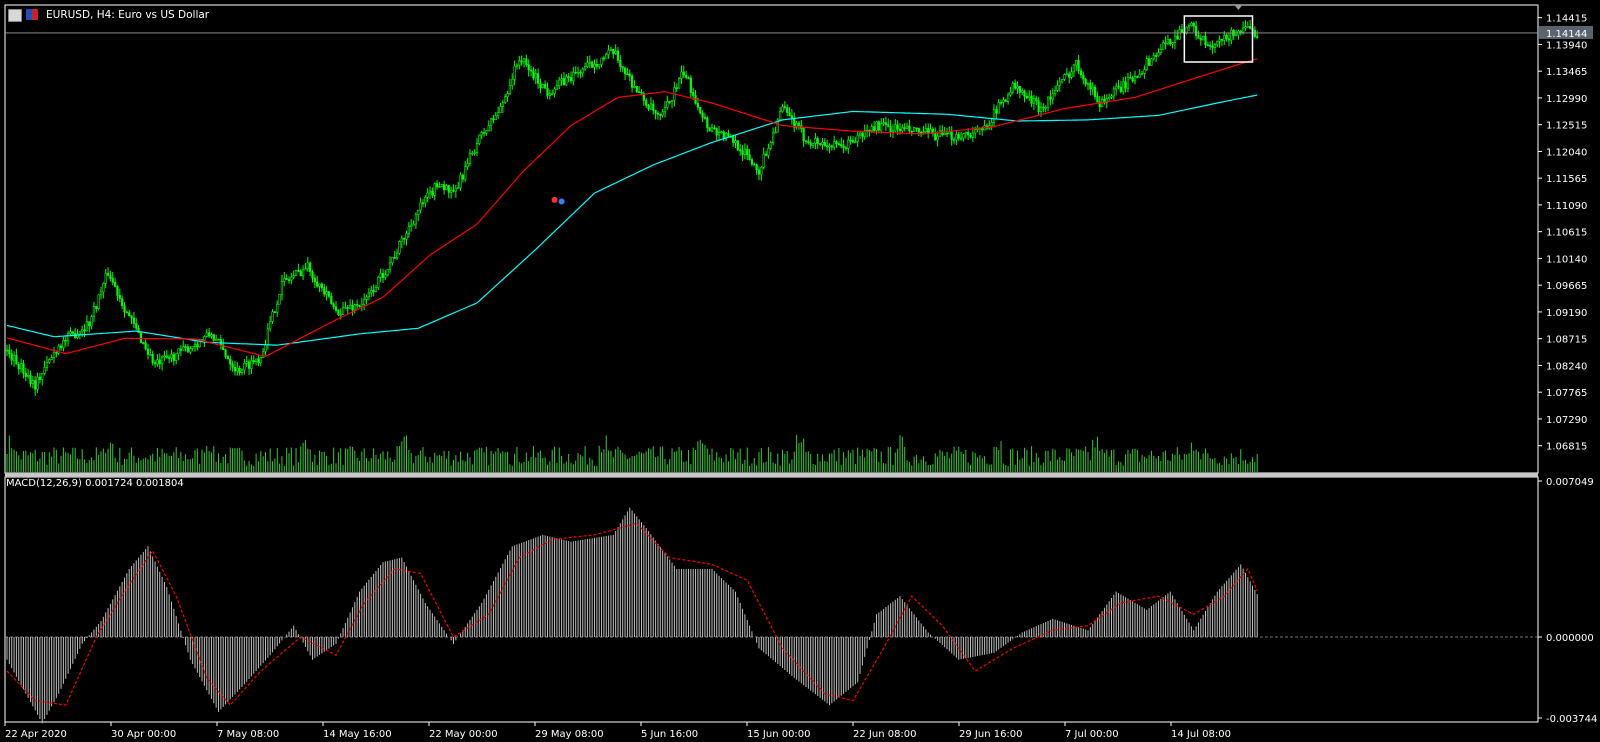 Image resolution: width=1600 pixels, height=742 pixels. I want to click on price-tick-label: 1.08715, so click(1566, 340).